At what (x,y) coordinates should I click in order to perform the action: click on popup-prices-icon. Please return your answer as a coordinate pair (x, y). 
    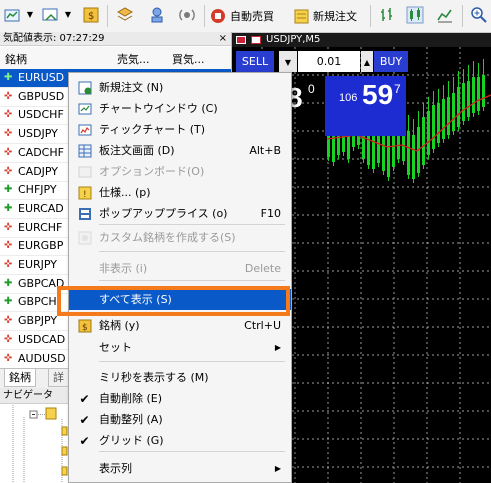
    Looking at the image, I should click on (84, 213).